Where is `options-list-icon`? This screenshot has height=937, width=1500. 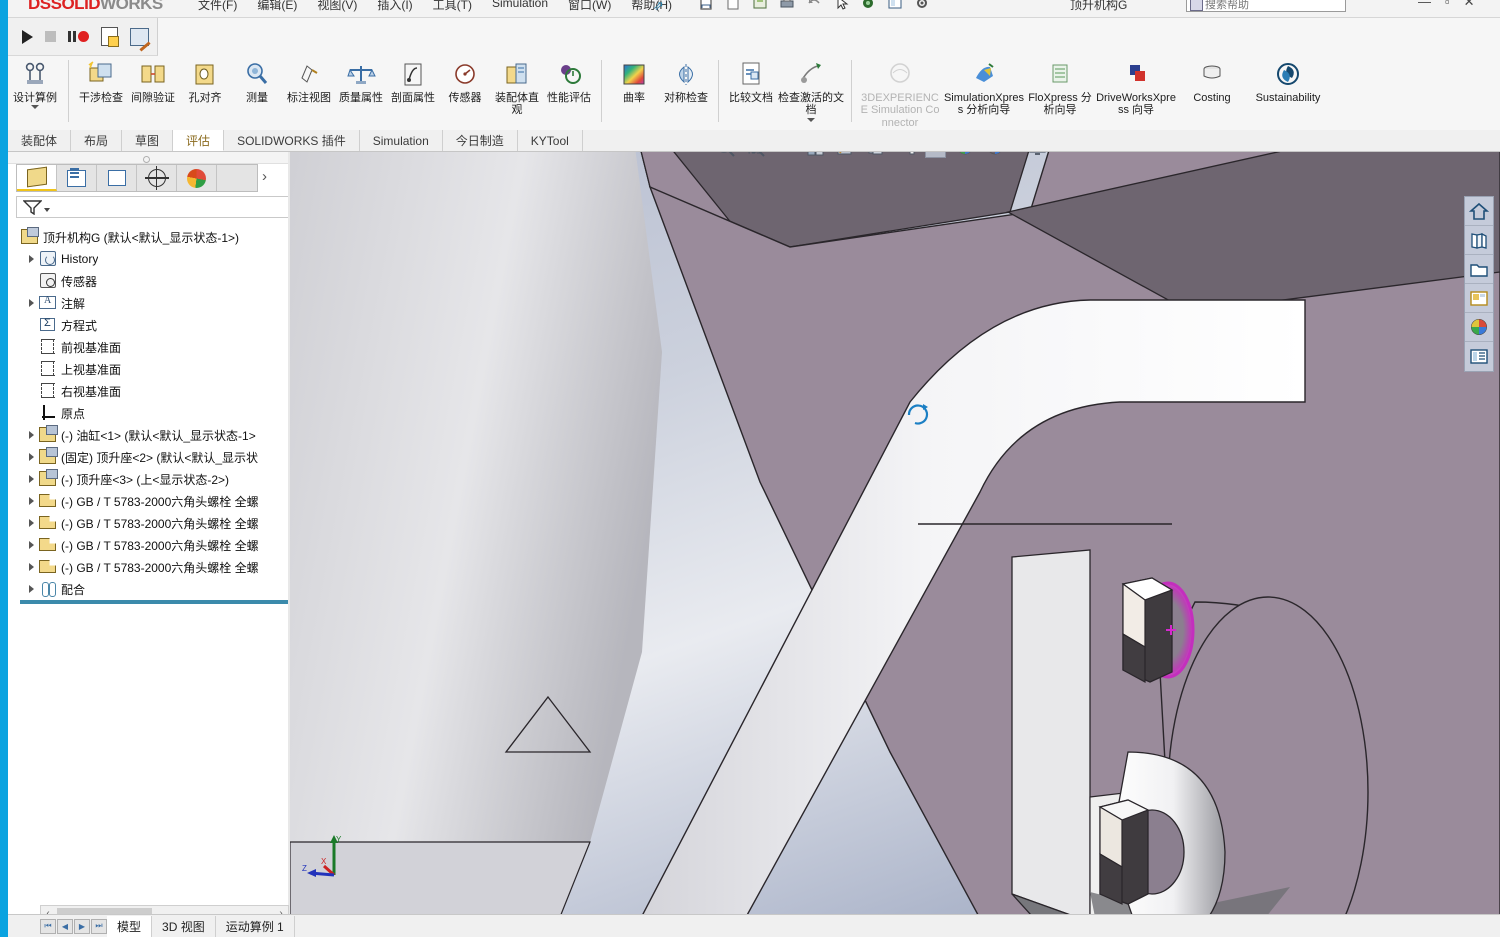 options-list-icon is located at coordinates (896, 6).